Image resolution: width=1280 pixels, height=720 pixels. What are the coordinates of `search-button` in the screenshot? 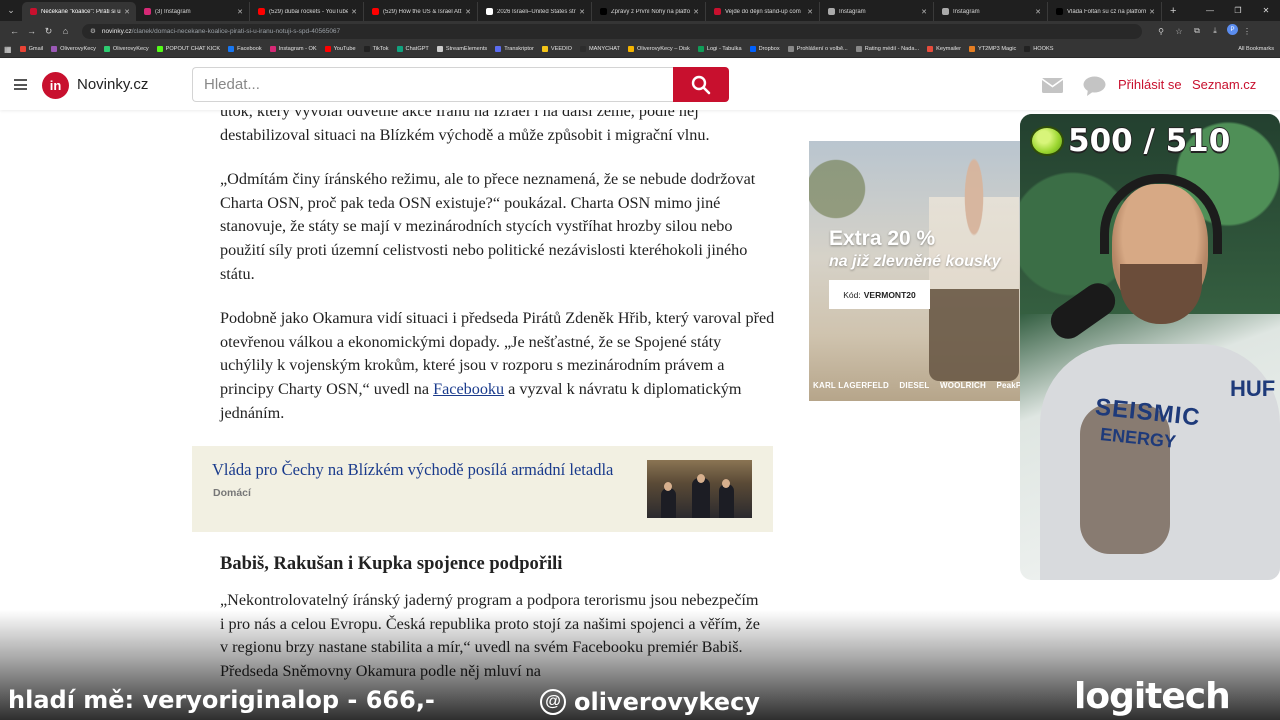 It's located at (701, 84).